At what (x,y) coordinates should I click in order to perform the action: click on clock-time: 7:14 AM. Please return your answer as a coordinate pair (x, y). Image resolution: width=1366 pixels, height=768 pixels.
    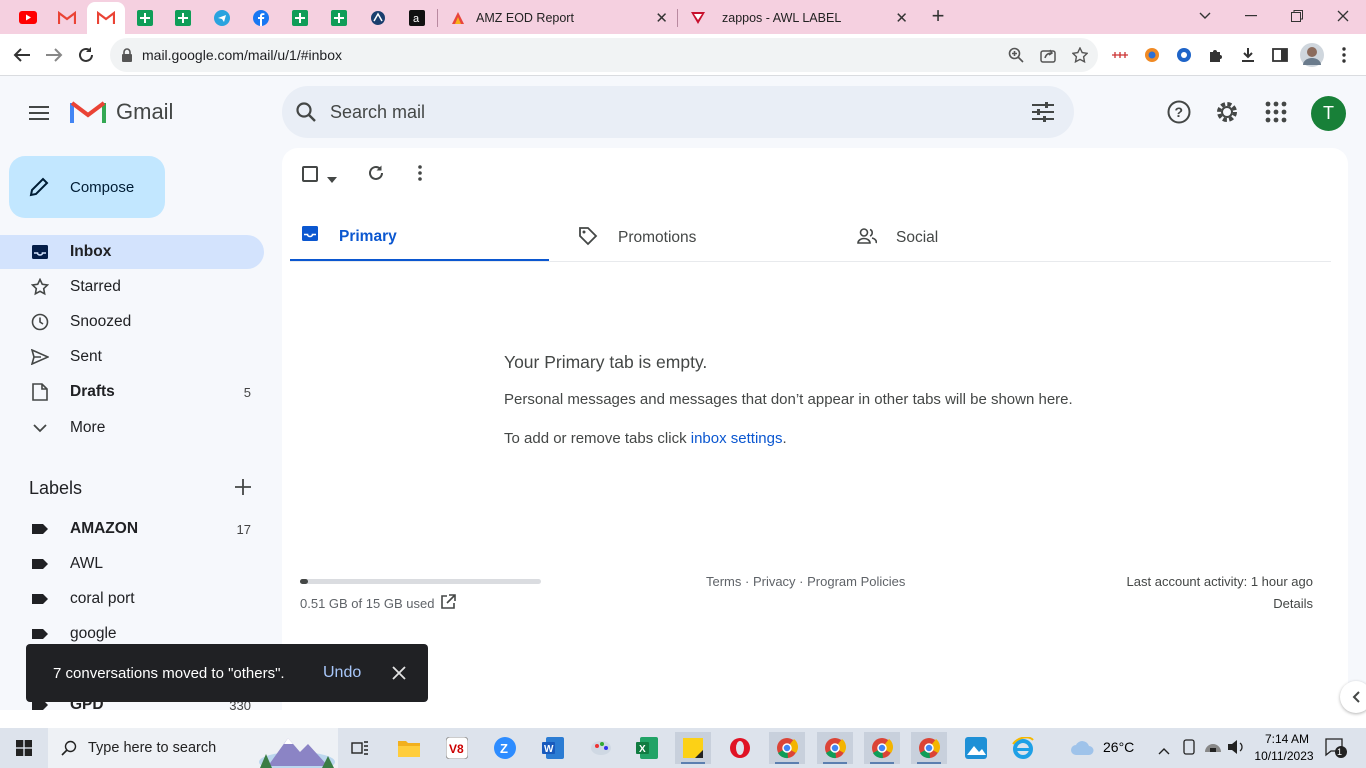
    Looking at the image, I should click on (1287, 739).